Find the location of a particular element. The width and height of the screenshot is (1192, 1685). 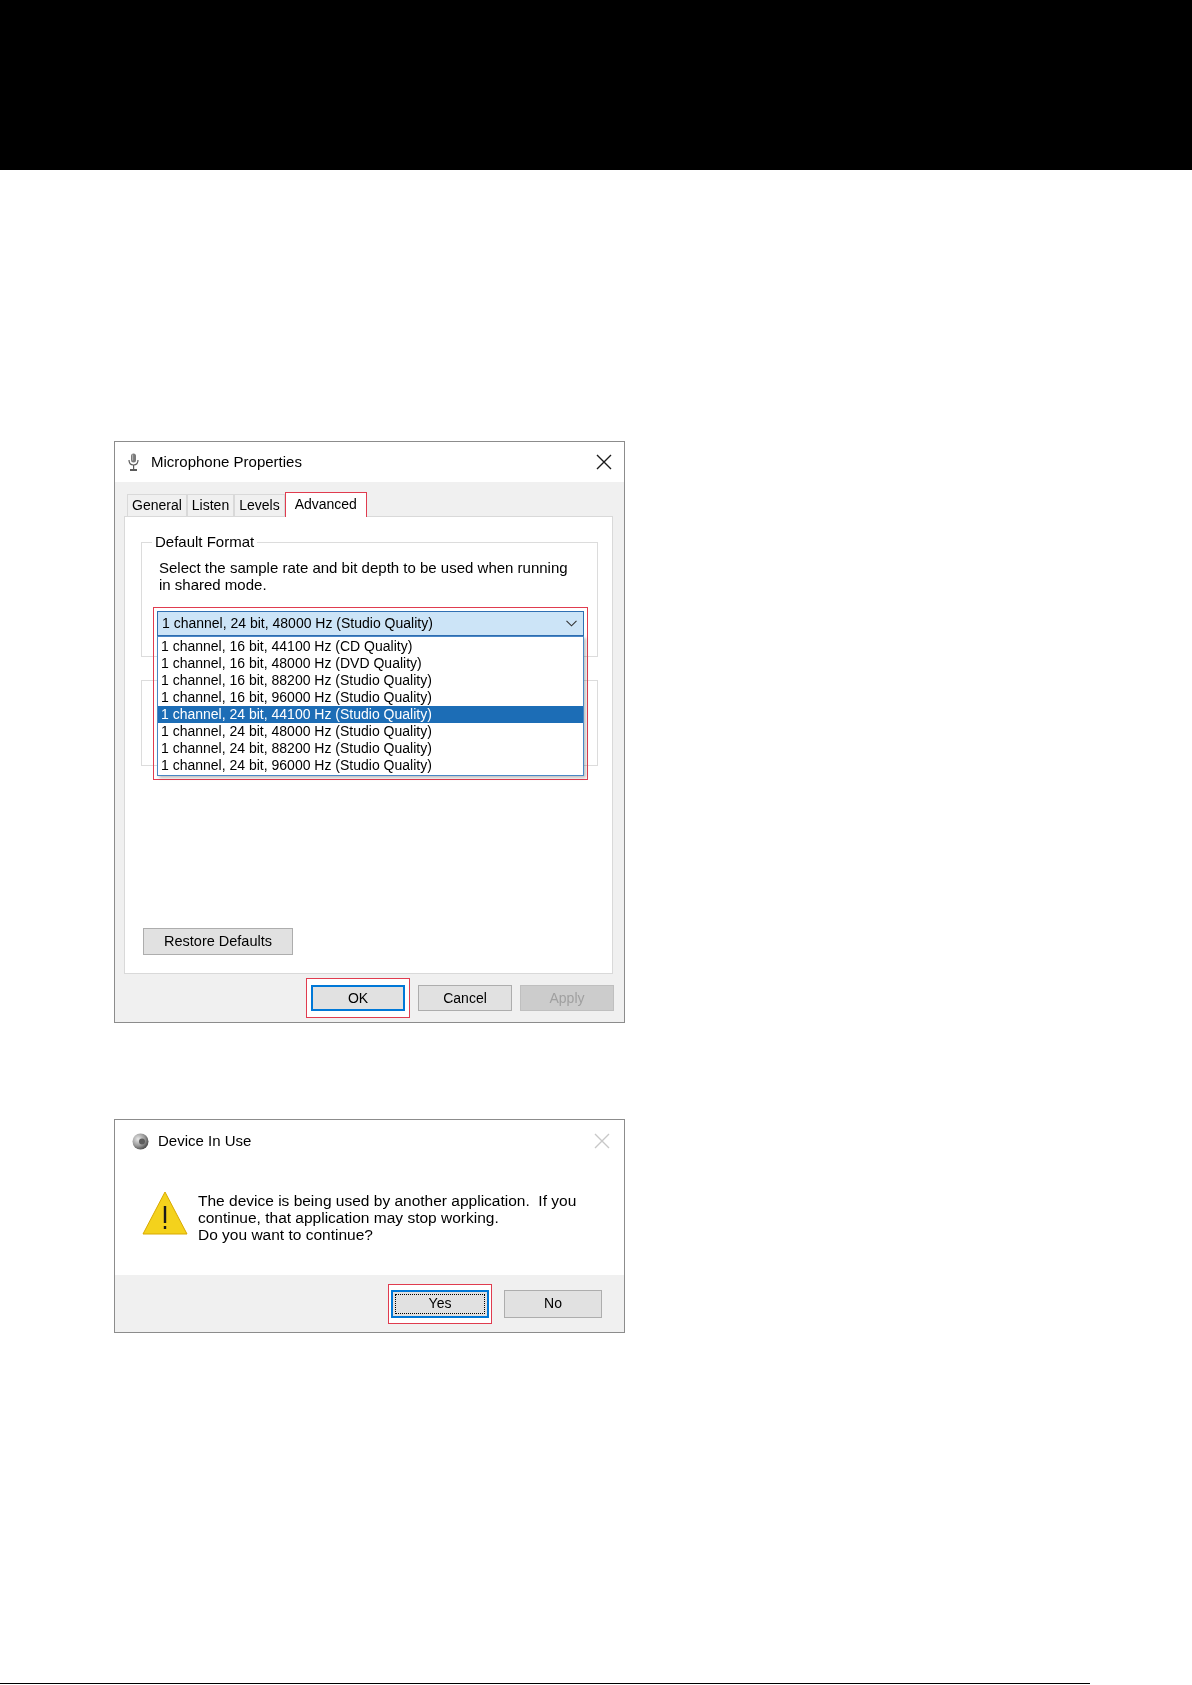

window-title: Device In Use is located at coordinates (205, 1140).